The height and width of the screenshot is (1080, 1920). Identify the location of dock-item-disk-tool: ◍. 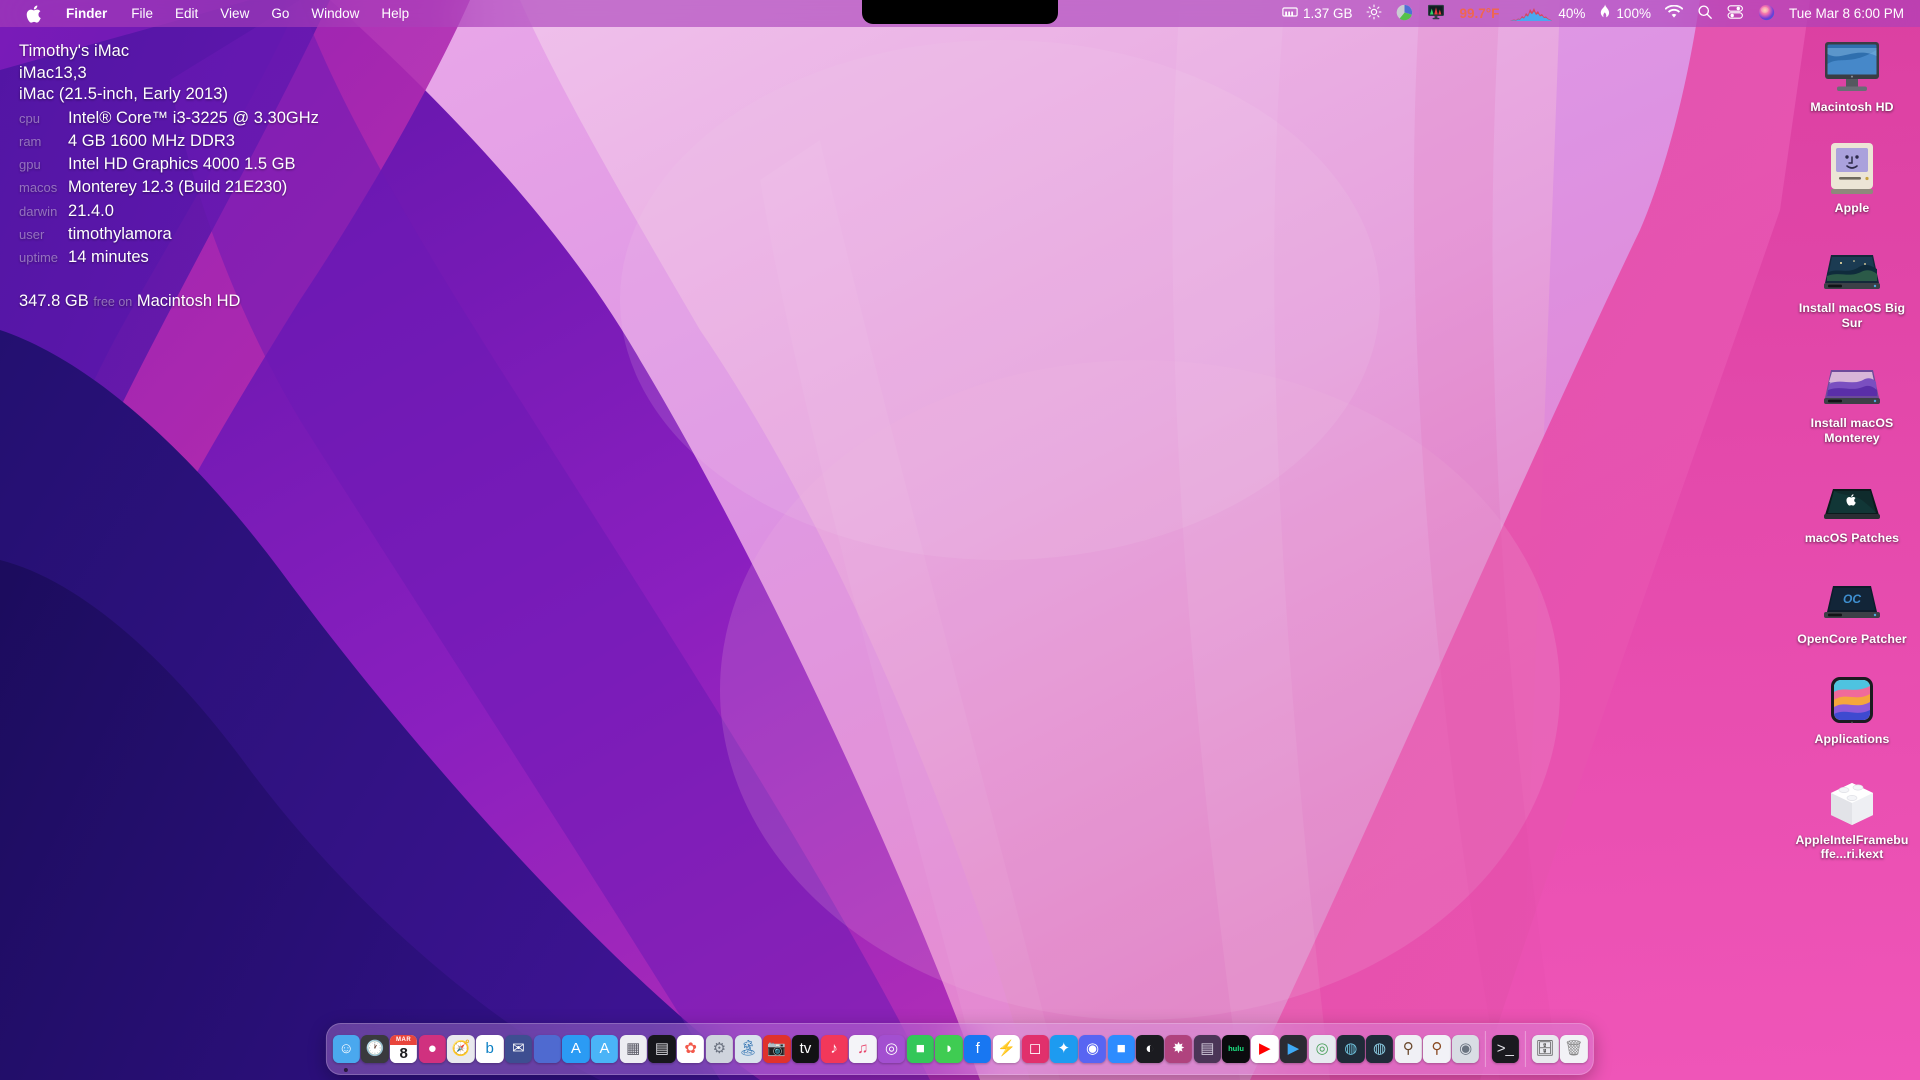
(1379, 1049).